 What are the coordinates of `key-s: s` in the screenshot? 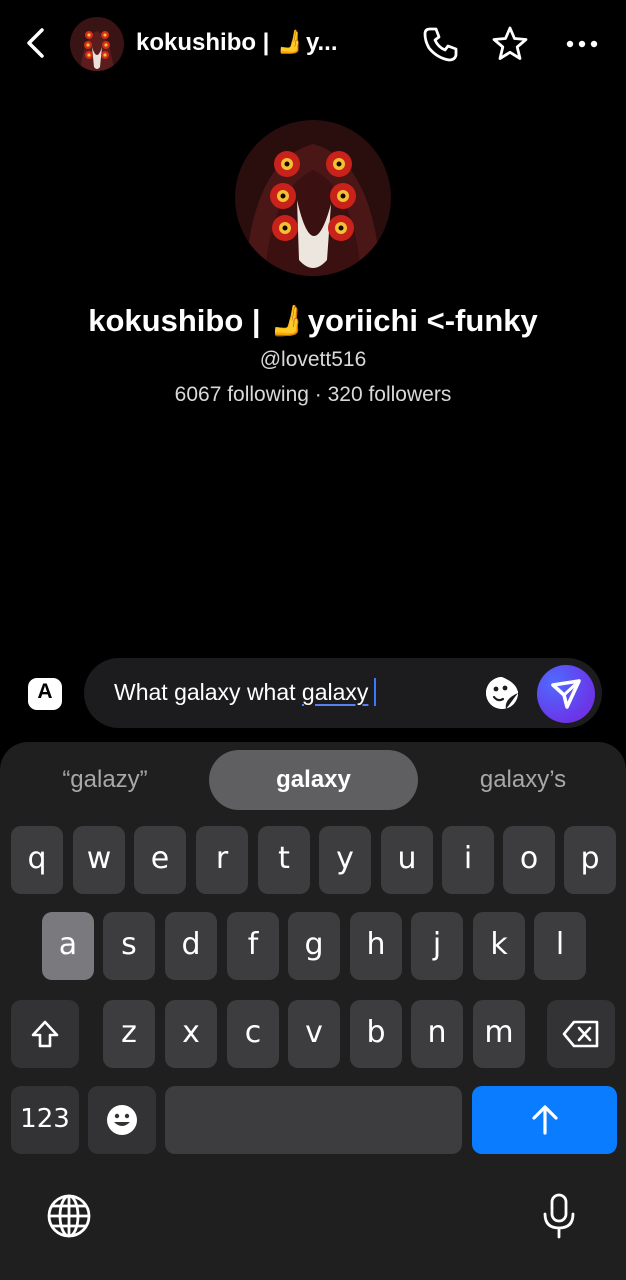 It's located at (129, 946).